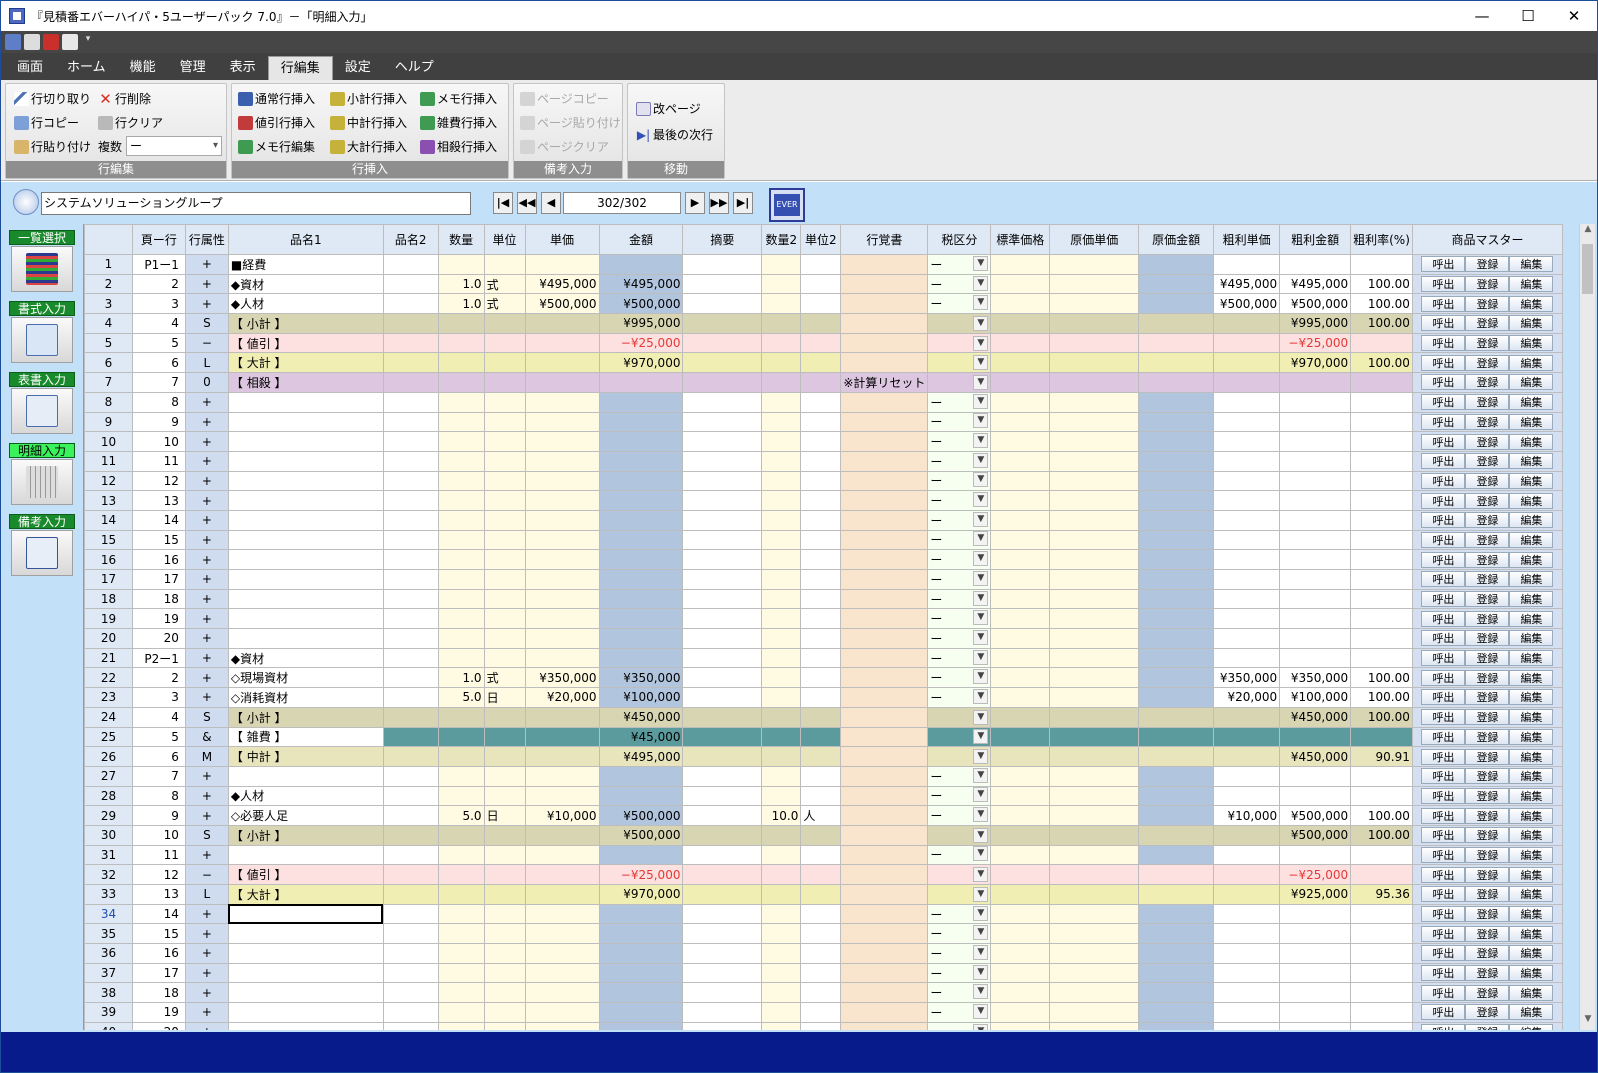 This screenshot has height=1073, width=1598. What do you see at coordinates (158, 855) in the screenshot?
I see `page-row-cell: 11` at bounding box center [158, 855].